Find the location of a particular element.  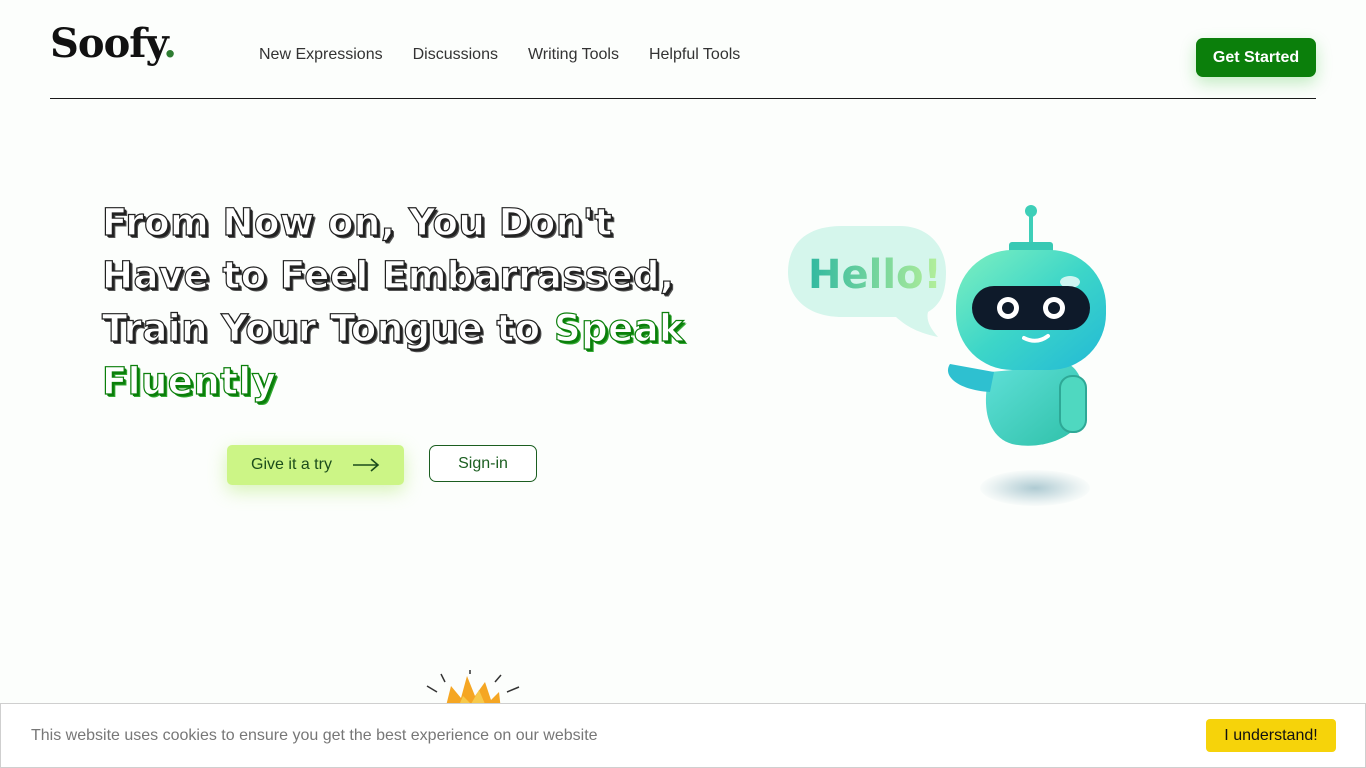

hero-title-line2: Have to Feel Embarrassed, is located at coordinates (388, 275).